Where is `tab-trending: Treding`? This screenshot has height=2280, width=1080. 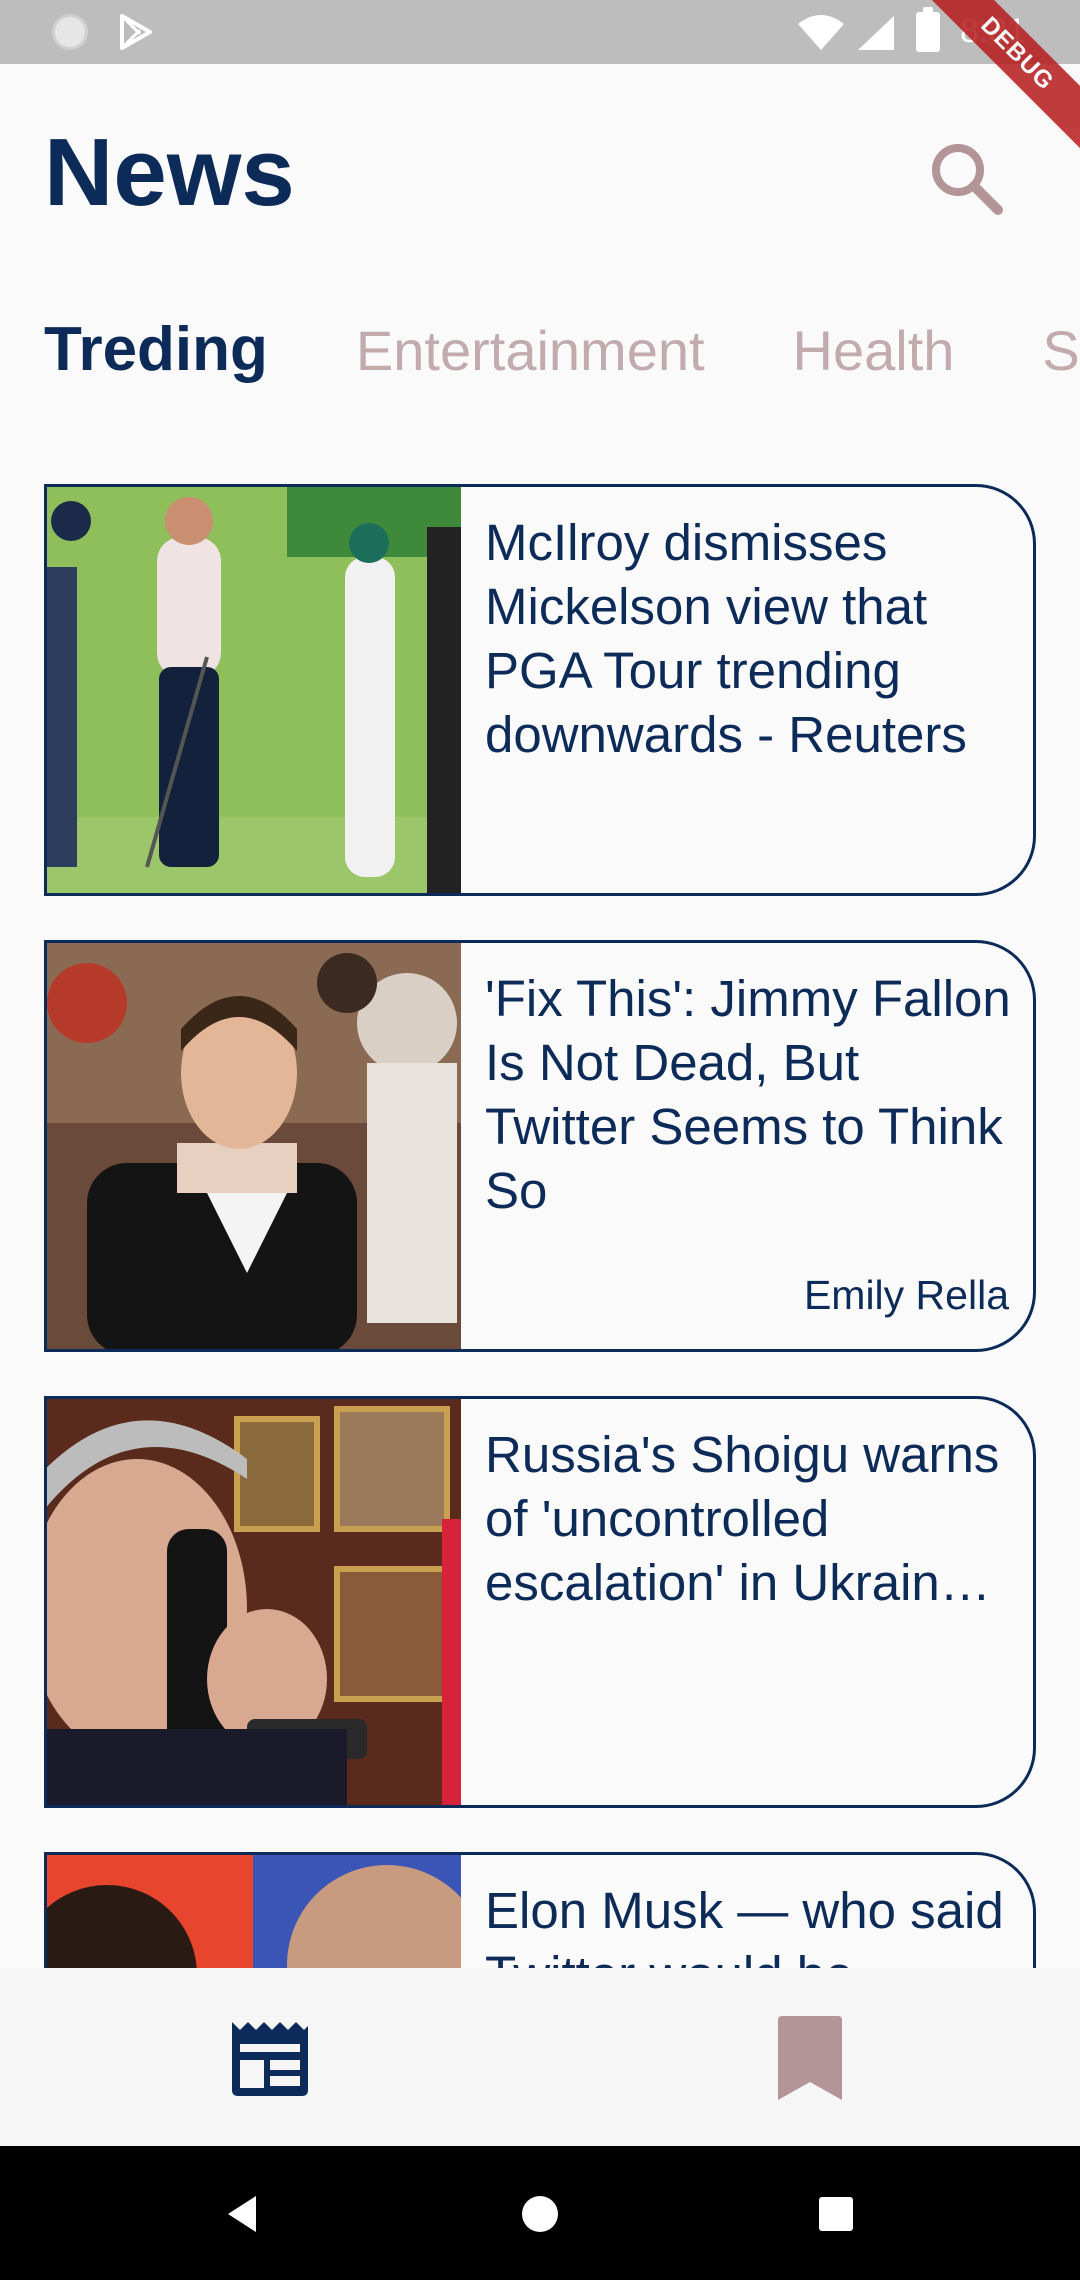 tab-trending: Treding is located at coordinates (156, 350).